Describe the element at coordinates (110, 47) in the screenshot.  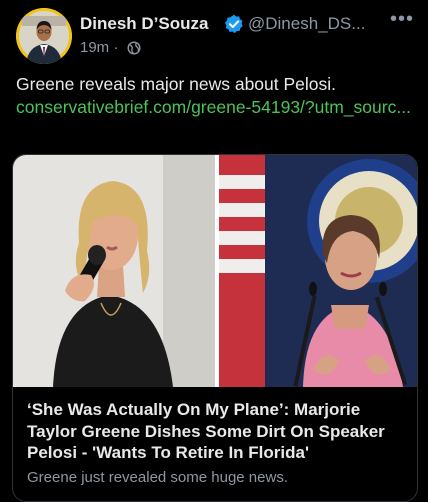
I see `post-meta: 19m ·` at that location.